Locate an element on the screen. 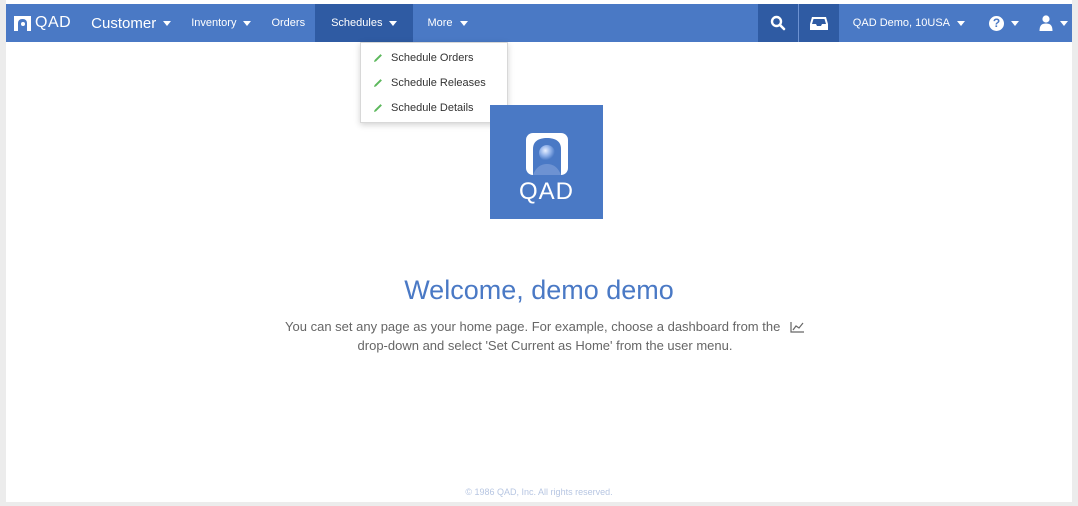 Image resolution: width=1078 pixels, height=506 pixels. brand-logo: QAD is located at coordinates (43, 23).